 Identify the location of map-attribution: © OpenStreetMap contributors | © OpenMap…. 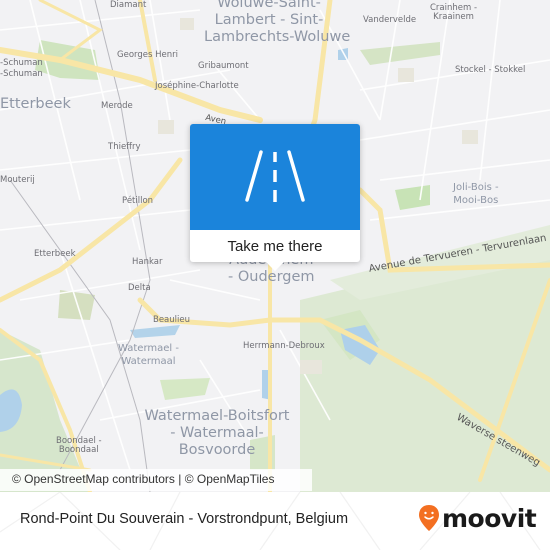
(156, 480).